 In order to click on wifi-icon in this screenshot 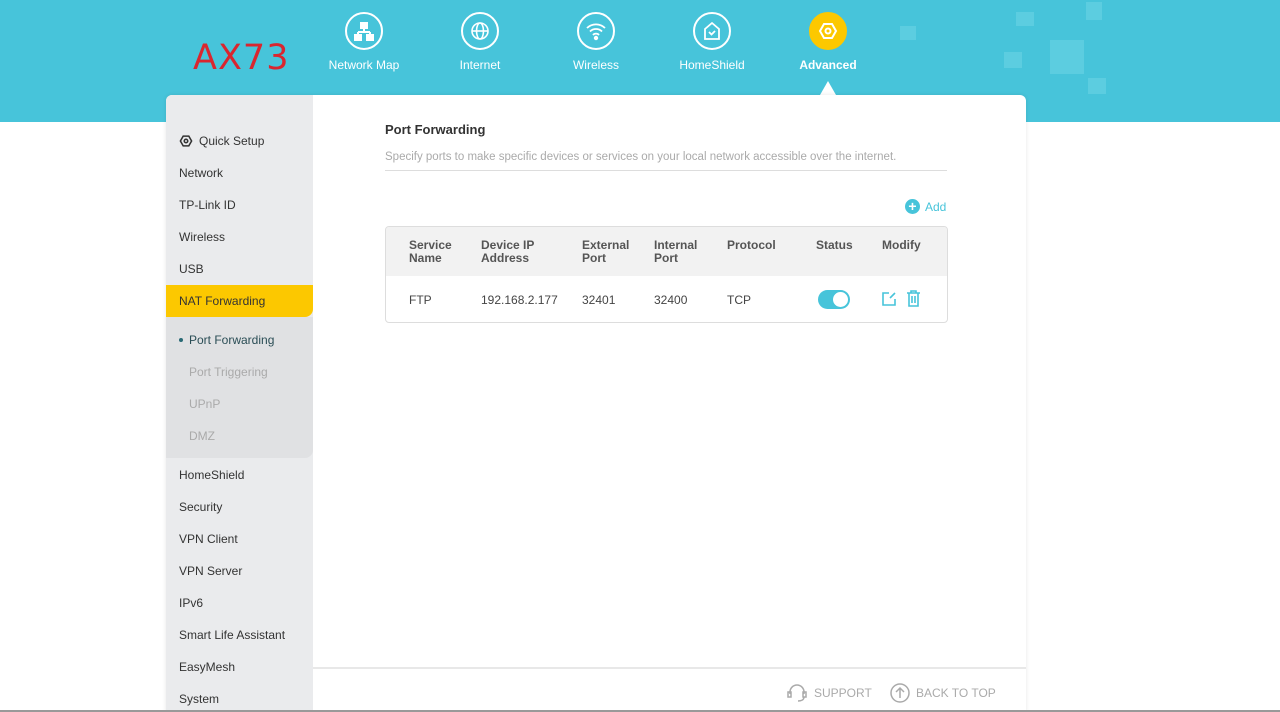, I will do `click(596, 31)`.